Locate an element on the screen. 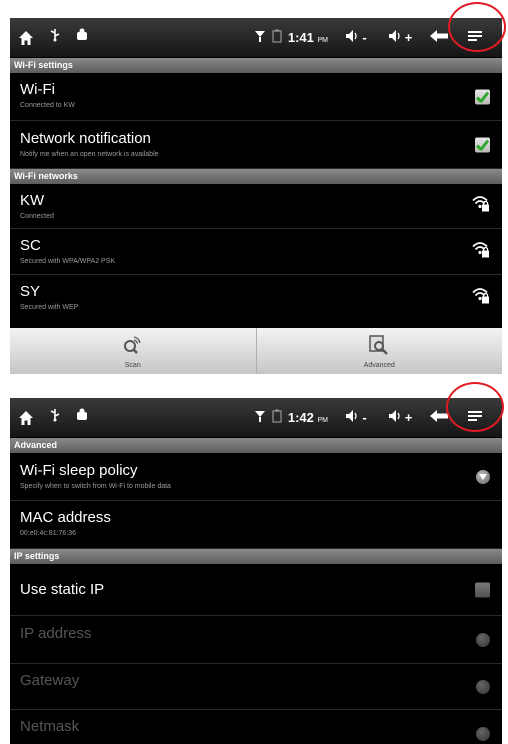  row-title: KW is located at coordinates (32, 200).